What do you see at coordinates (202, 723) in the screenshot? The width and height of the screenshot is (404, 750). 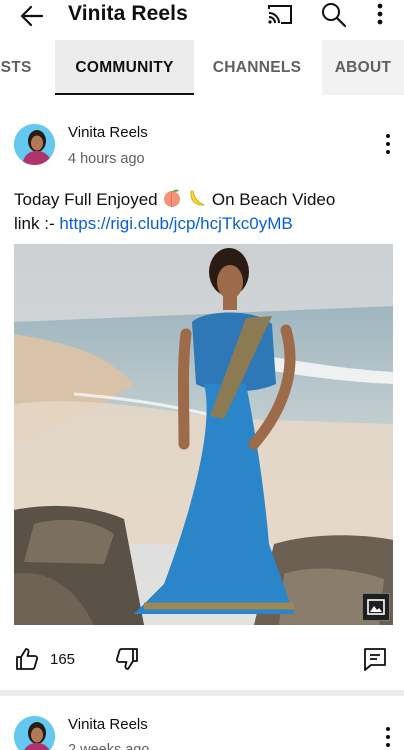 I see `community-post: Vinita Reels 2 weeks ago` at bounding box center [202, 723].